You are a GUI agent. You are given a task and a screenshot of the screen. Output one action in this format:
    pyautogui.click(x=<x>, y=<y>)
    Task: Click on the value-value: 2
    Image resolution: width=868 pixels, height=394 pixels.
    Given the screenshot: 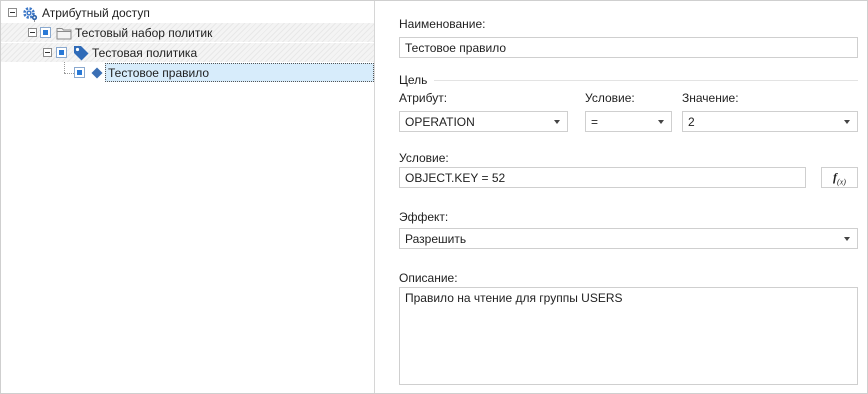 What is the action you would take?
    pyautogui.click(x=691, y=122)
    